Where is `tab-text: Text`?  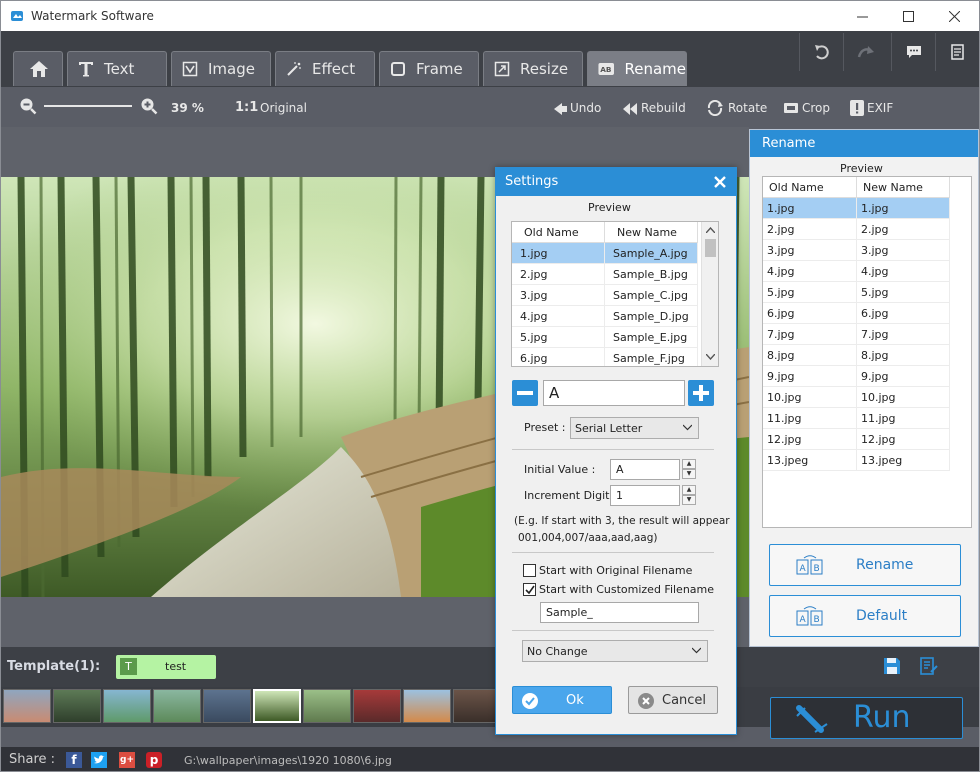 tab-text: Text is located at coordinates (117, 68).